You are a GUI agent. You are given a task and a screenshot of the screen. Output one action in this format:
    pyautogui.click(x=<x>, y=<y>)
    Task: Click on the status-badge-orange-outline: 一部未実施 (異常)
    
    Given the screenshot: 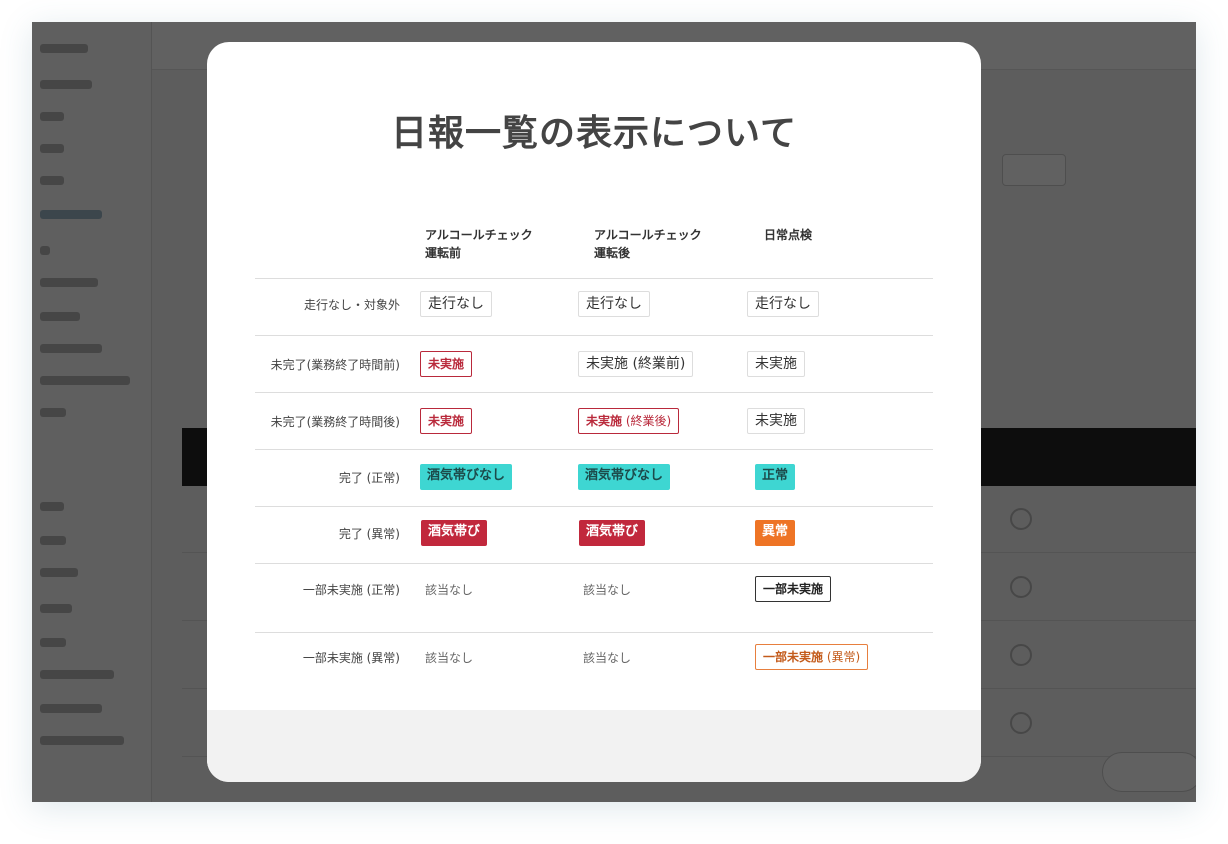 What is the action you would take?
    pyautogui.click(x=812, y=657)
    